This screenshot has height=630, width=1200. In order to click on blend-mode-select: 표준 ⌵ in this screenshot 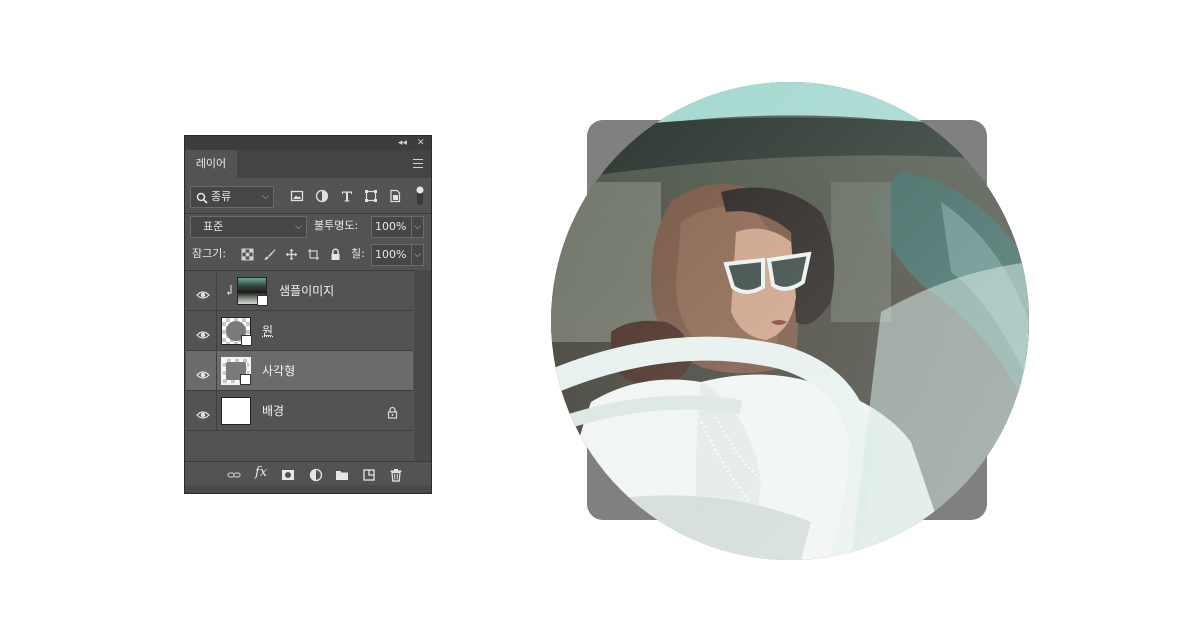, I will do `click(248, 227)`.